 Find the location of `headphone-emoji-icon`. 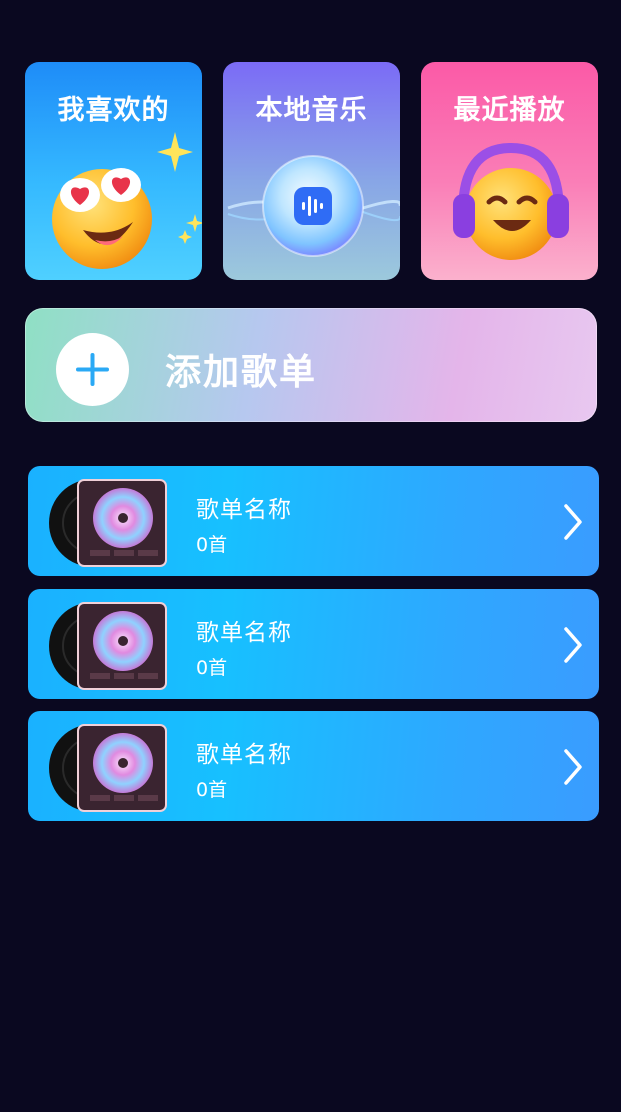

headphone-emoji-icon is located at coordinates (511, 201).